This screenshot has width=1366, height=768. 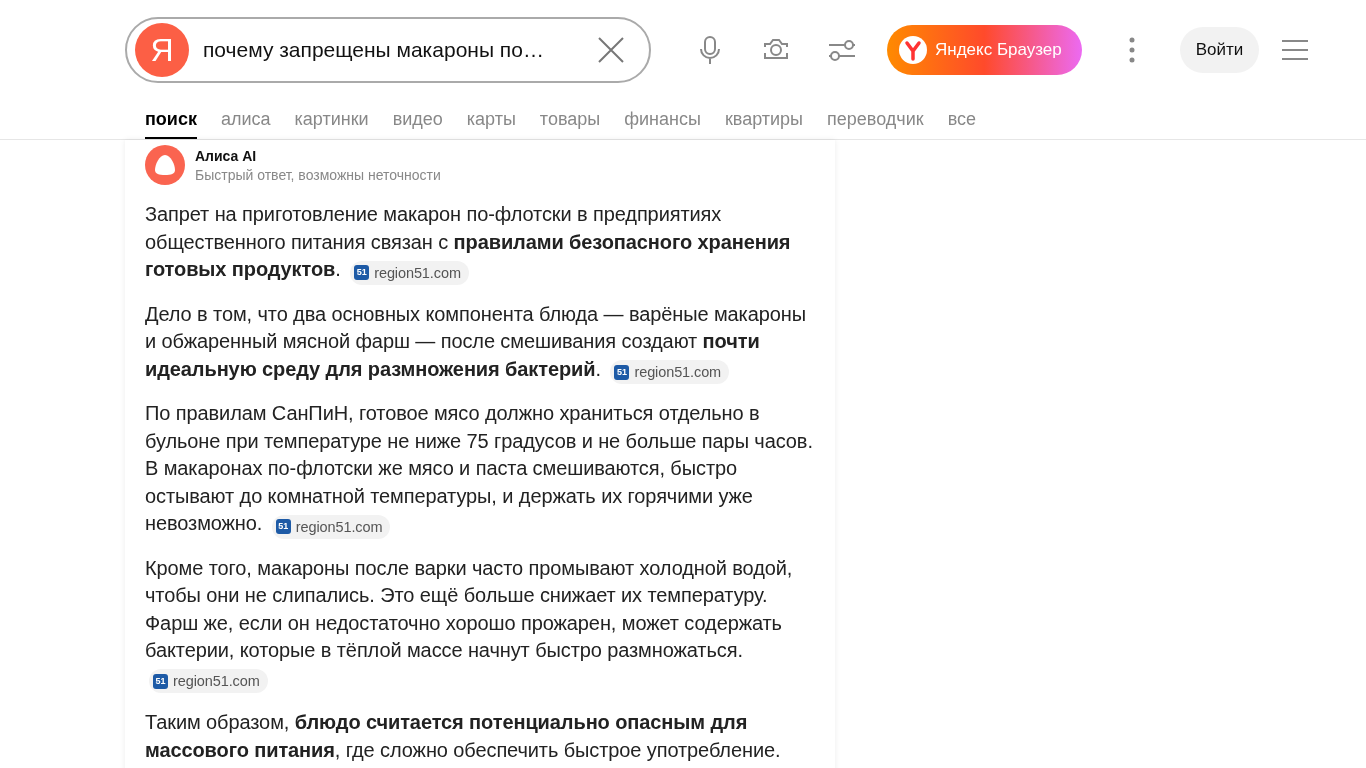 I want to click on search-tab: квартиры, so click(x=764, y=119).